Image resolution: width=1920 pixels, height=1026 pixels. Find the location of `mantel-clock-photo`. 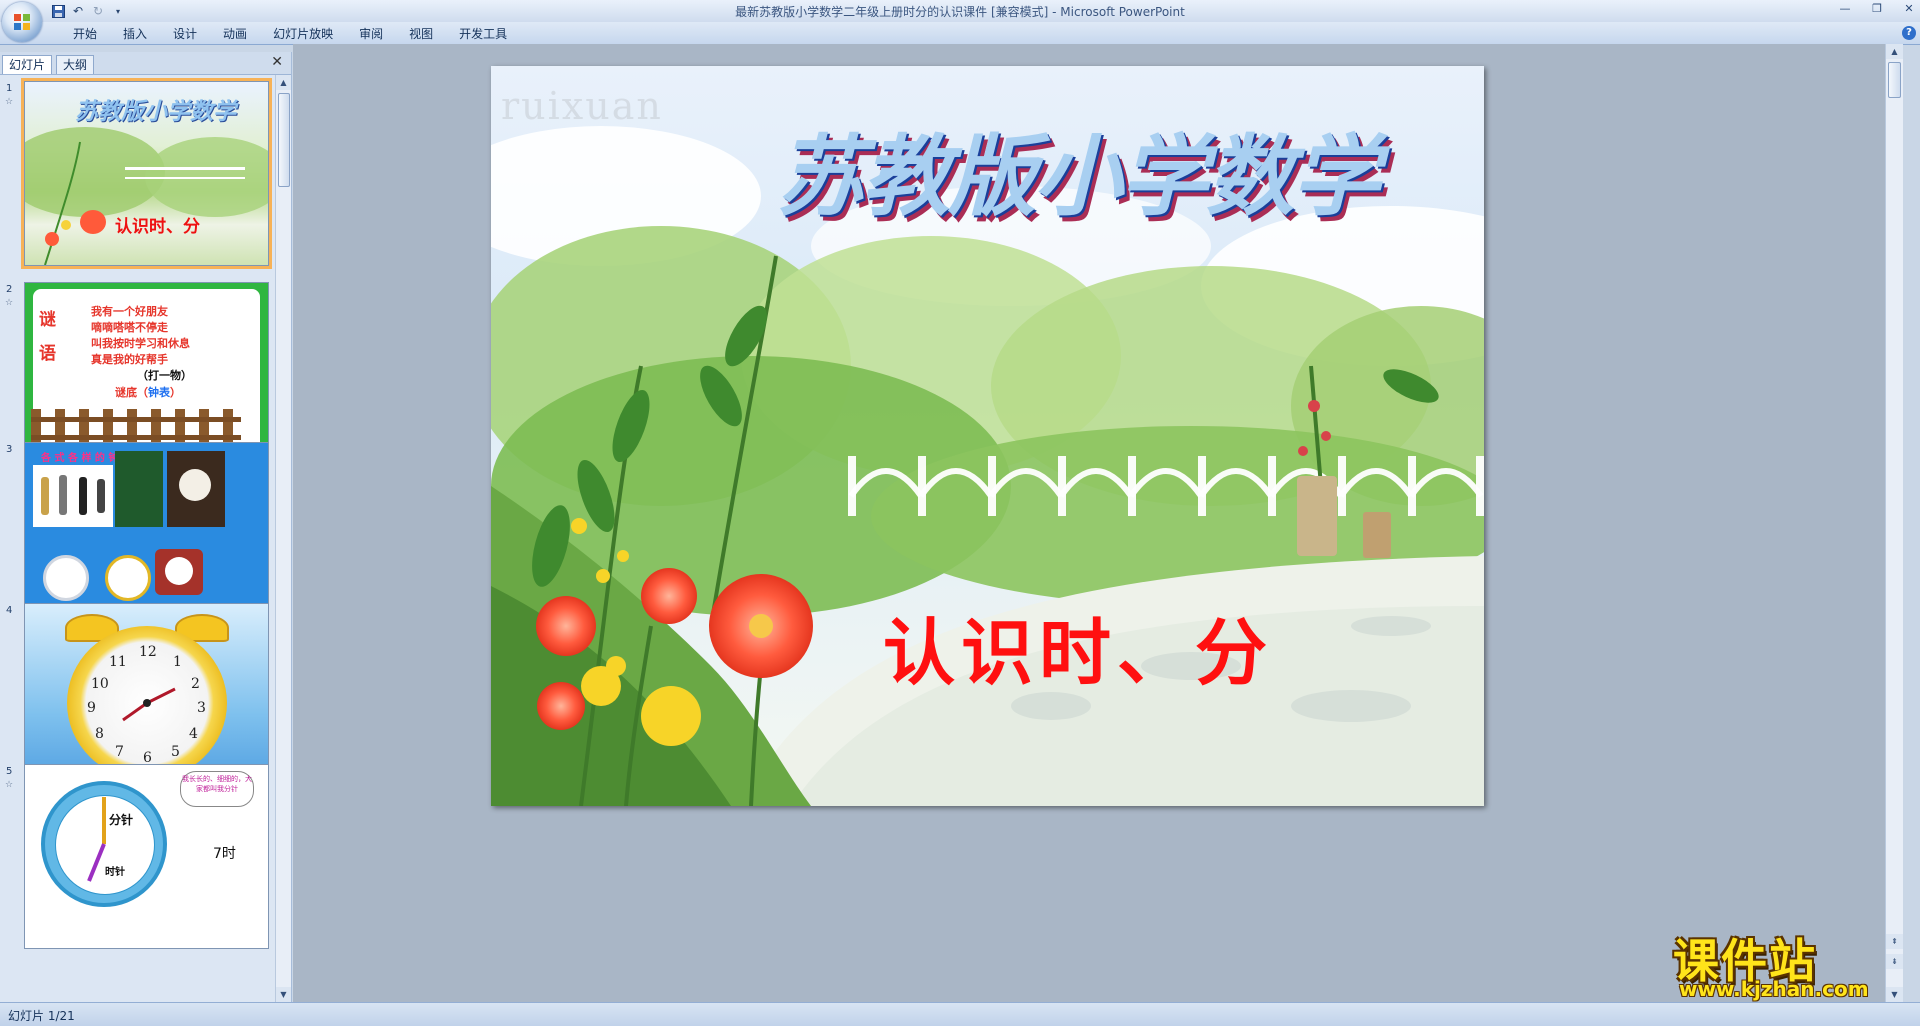

mantel-clock-photo is located at coordinates (196, 489).